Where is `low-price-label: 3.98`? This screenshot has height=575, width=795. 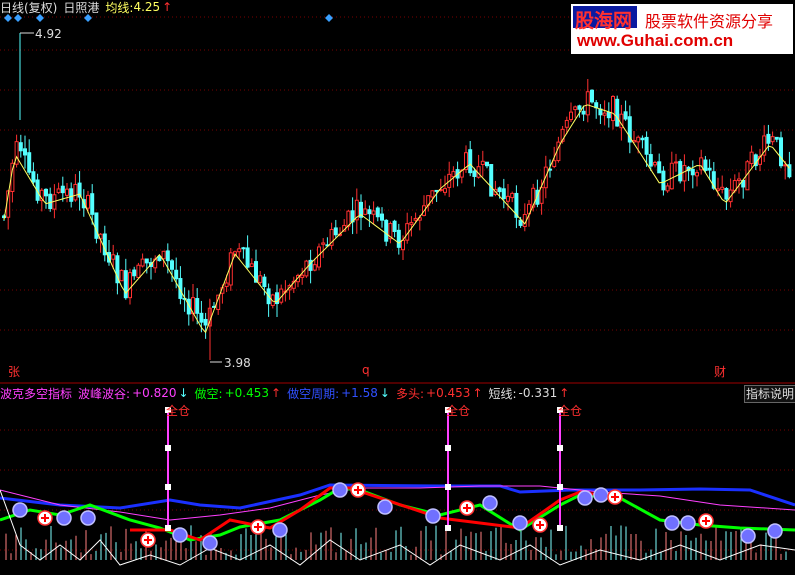 low-price-label: 3.98 is located at coordinates (237, 363).